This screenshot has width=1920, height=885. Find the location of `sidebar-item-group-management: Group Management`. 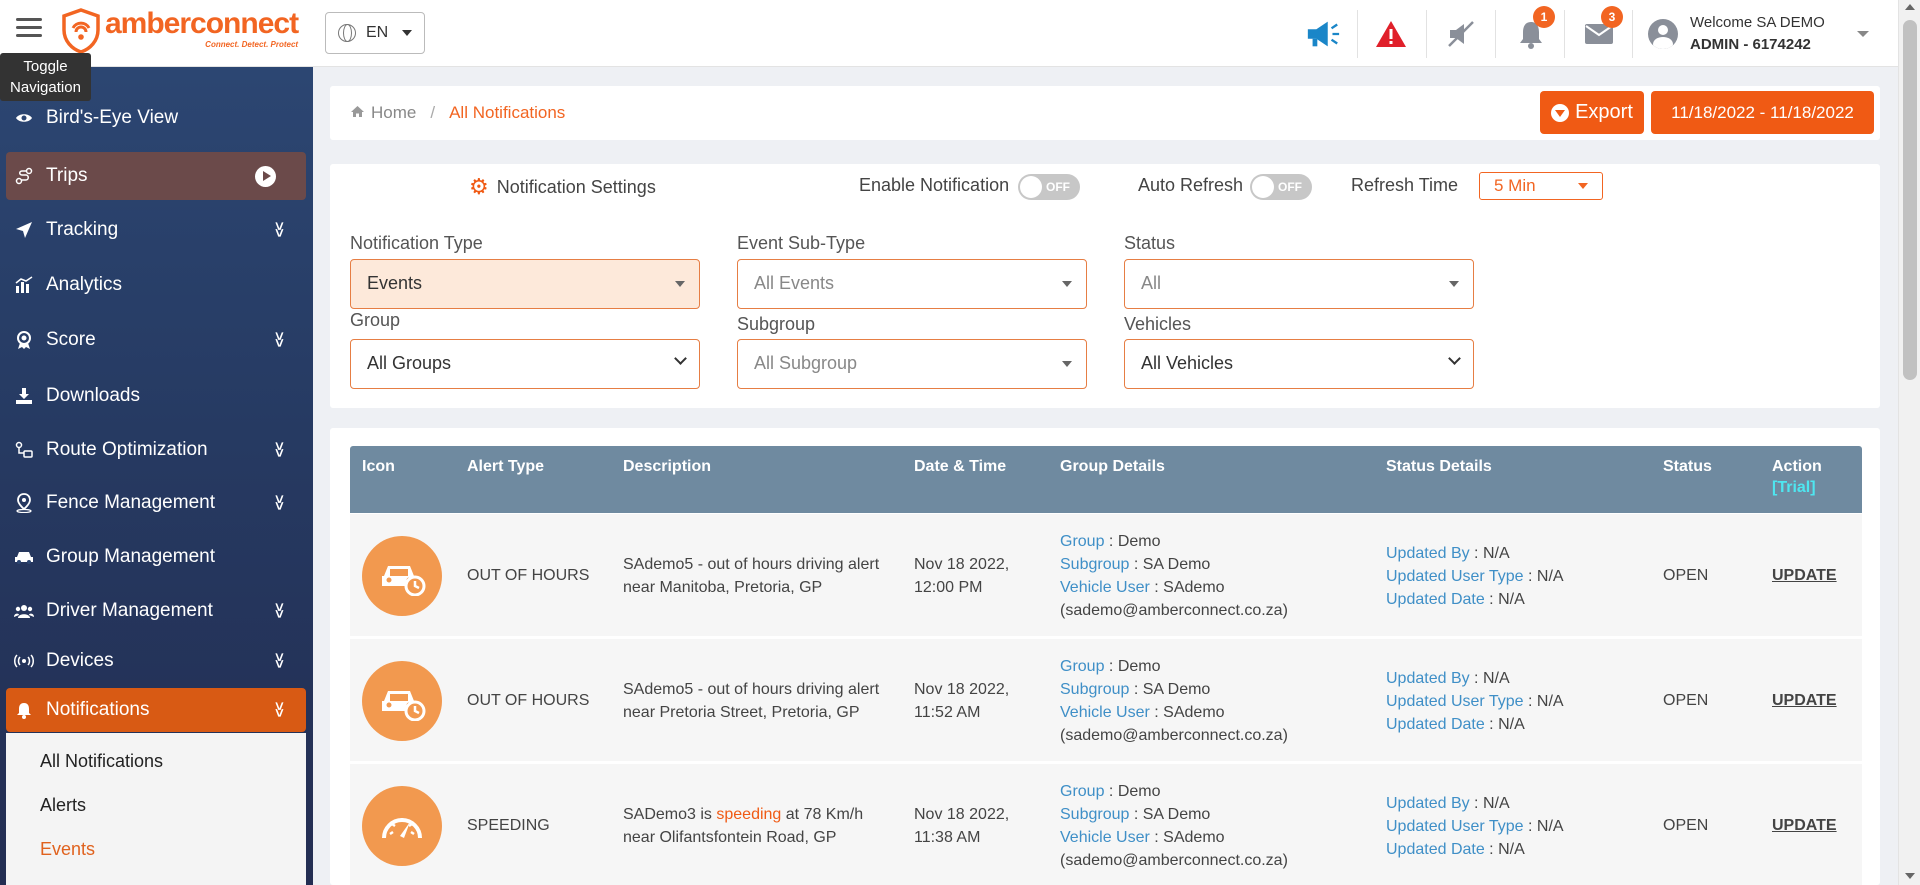

sidebar-item-group-management: Group Management is located at coordinates (156, 557).